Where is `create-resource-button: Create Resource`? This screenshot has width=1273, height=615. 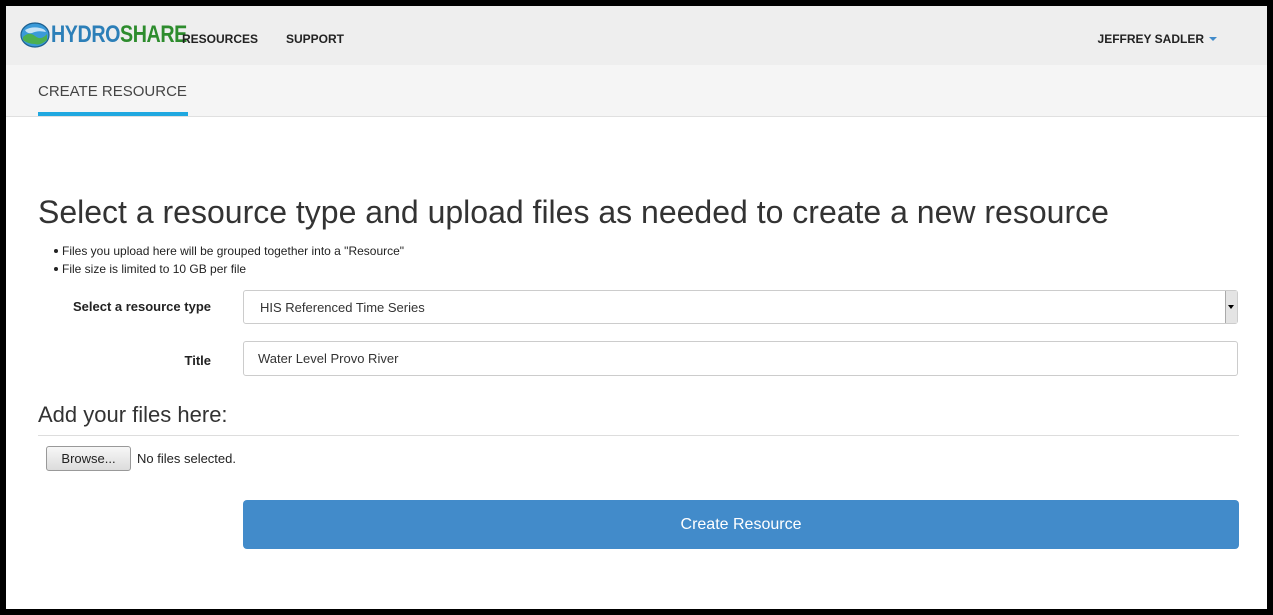 create-resource-button: Create Resource is located at coordinates (741, 524).